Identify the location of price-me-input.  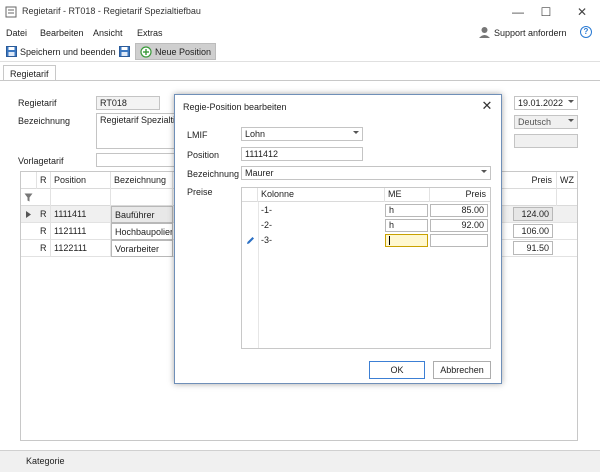
(406, 240).